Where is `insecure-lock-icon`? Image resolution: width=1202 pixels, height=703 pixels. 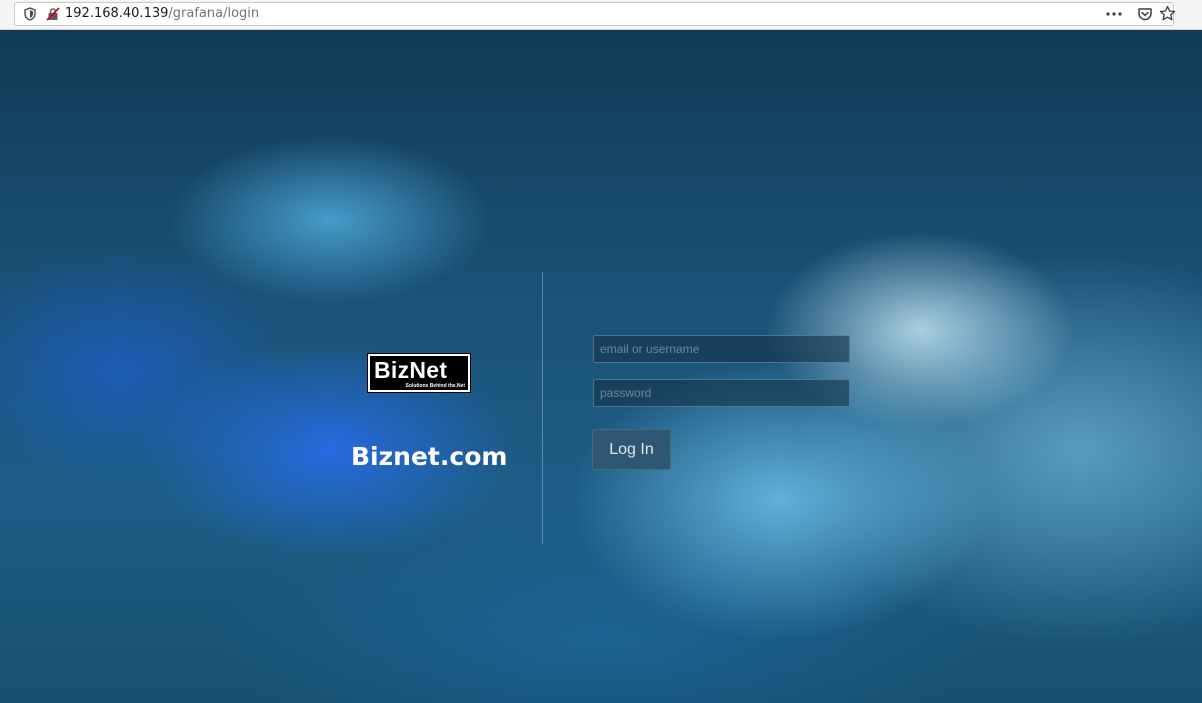 insecure-lock-icon is located at coordinates (53, 14).